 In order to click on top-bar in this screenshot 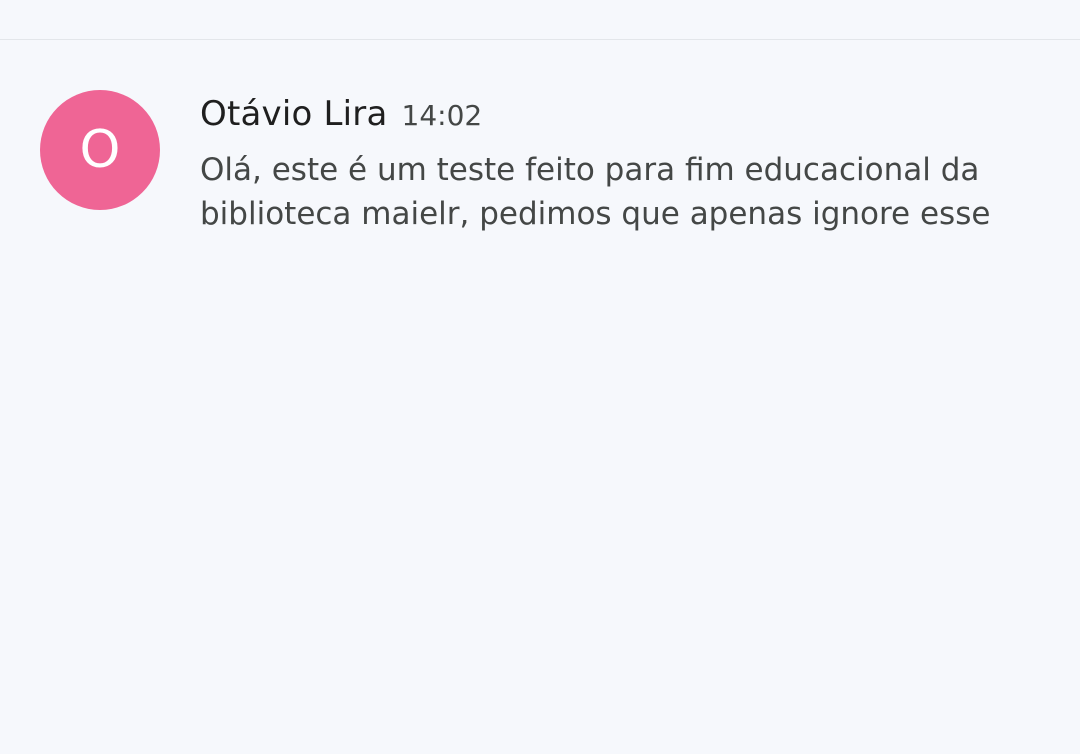, I will do `click(540, 20)`.